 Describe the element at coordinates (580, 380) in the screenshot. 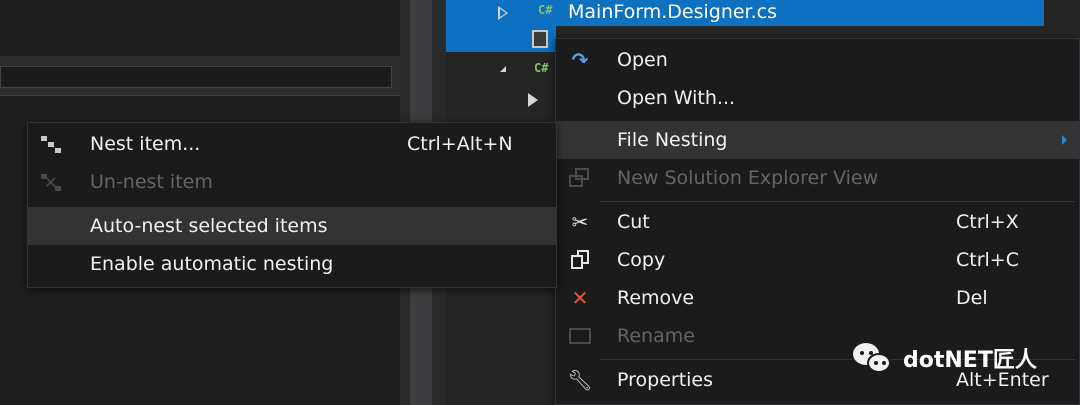

I see `wrench-icon: 🔧︎` at that location.